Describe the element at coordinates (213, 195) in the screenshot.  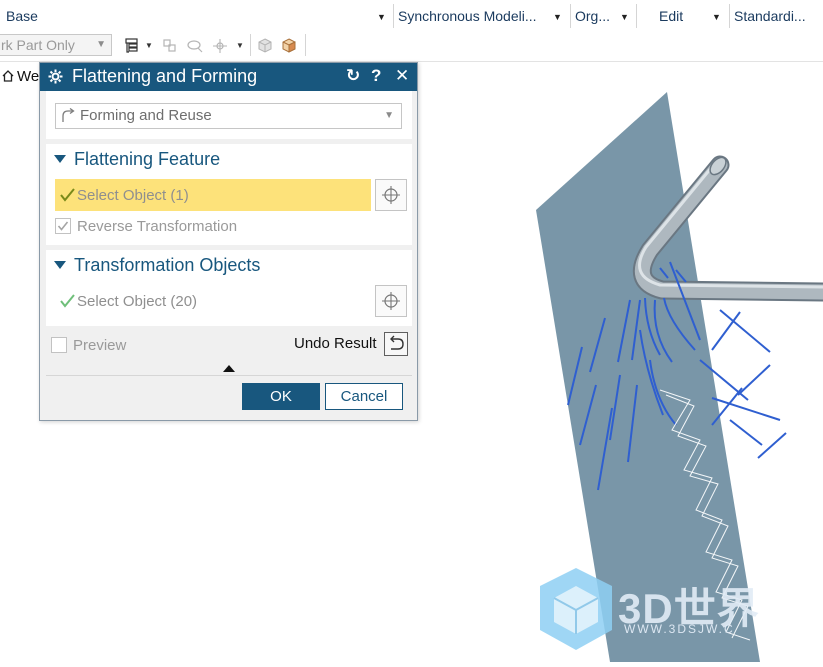
I see `select-object-row-active: Select Object (1)` at that location.